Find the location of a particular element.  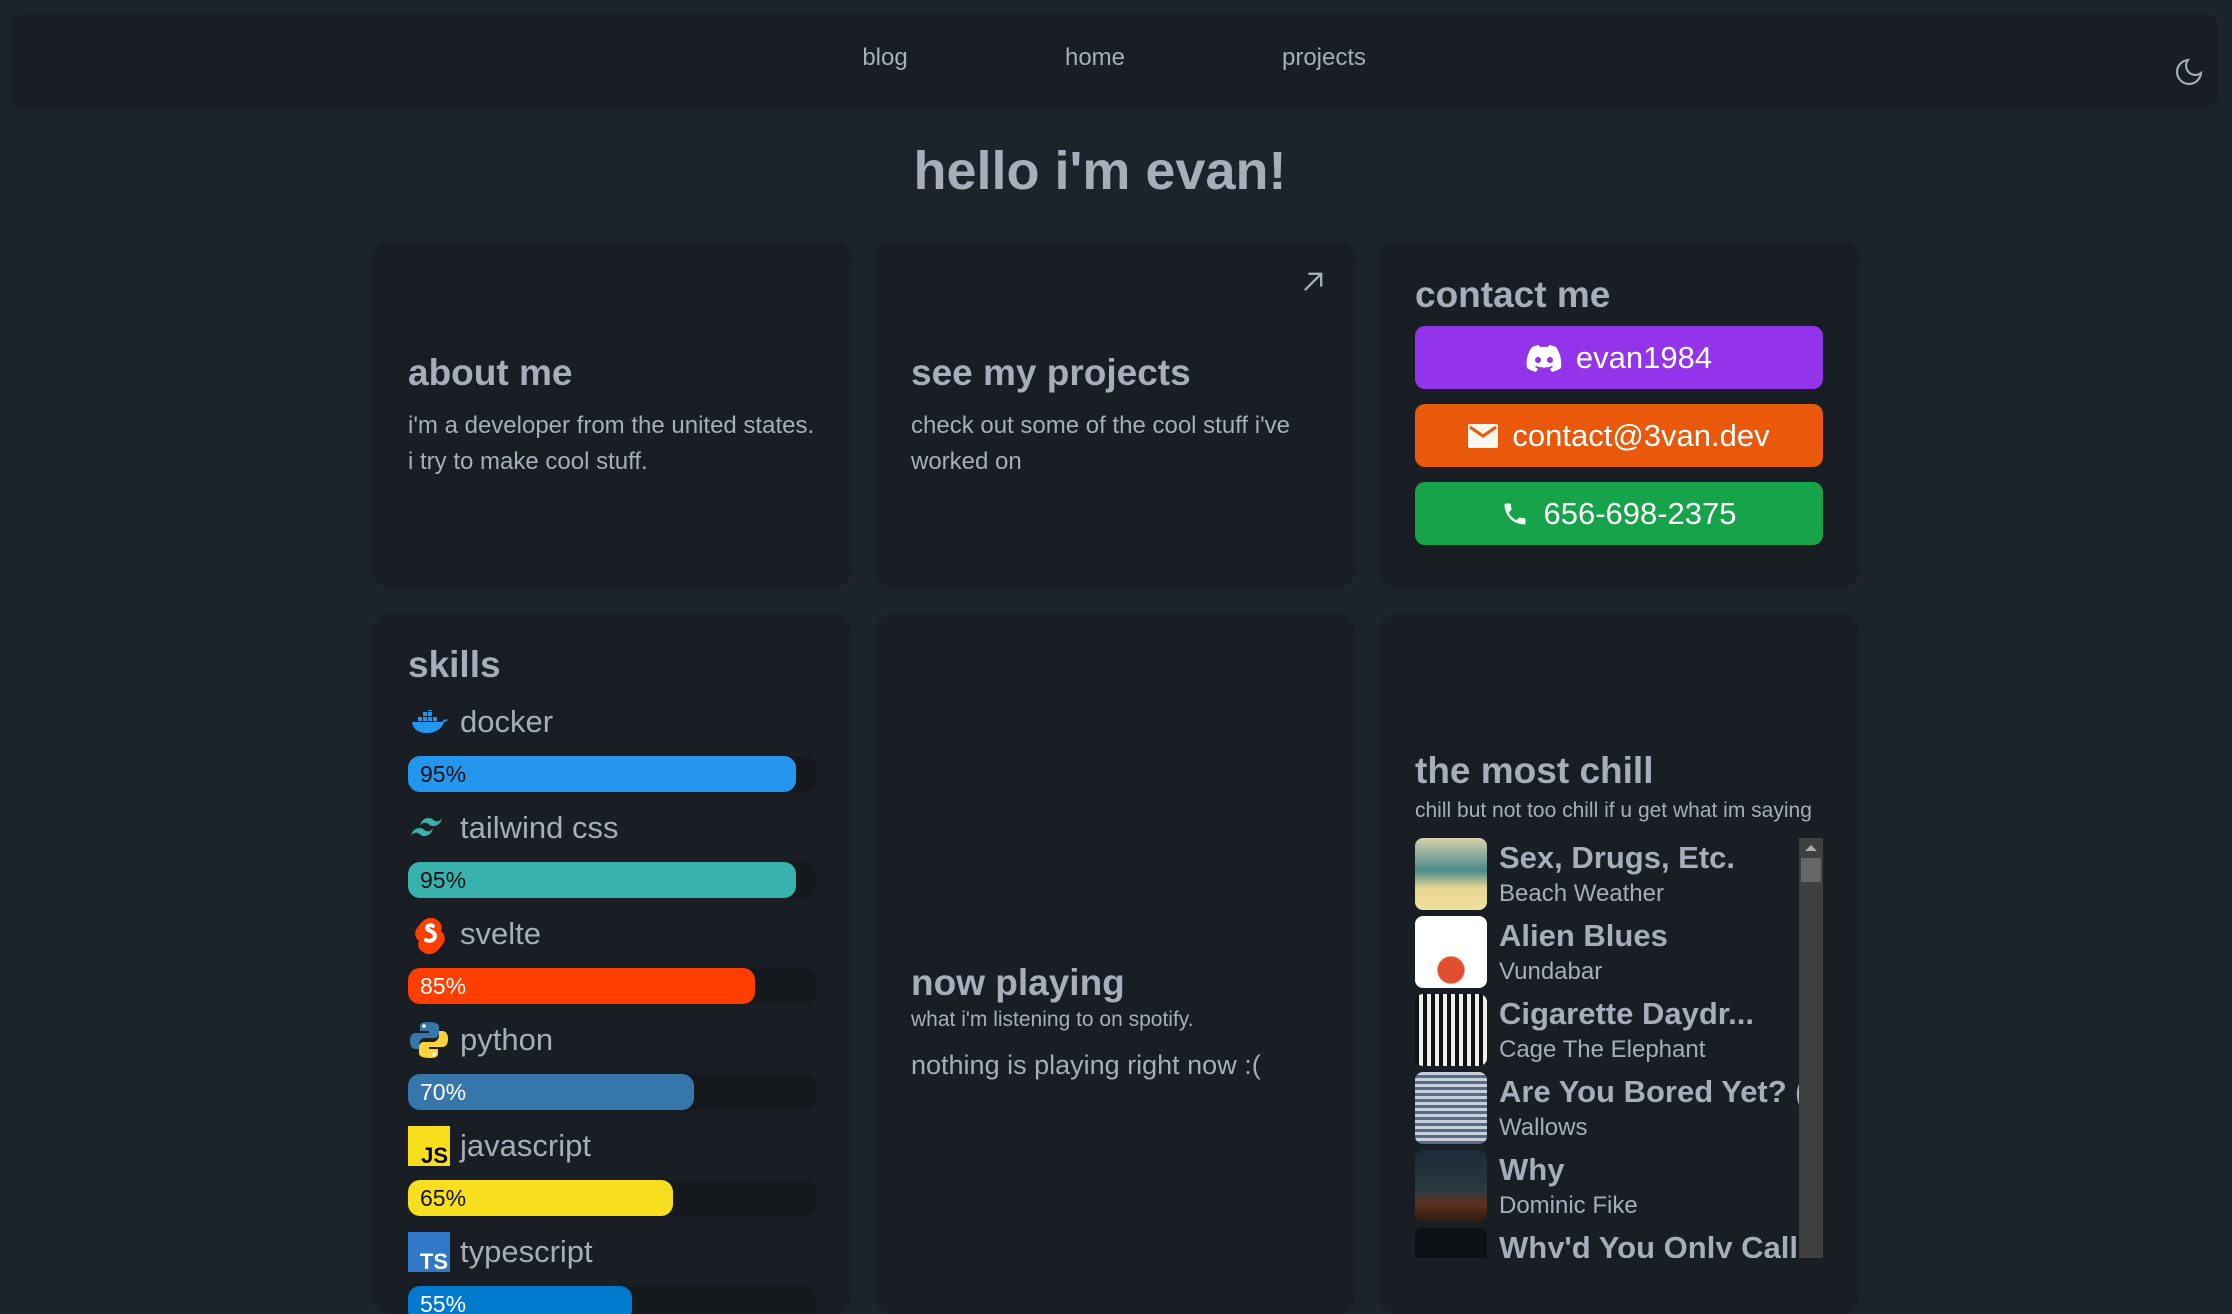

skill-name: svelte is located at coordinates (500, 933).